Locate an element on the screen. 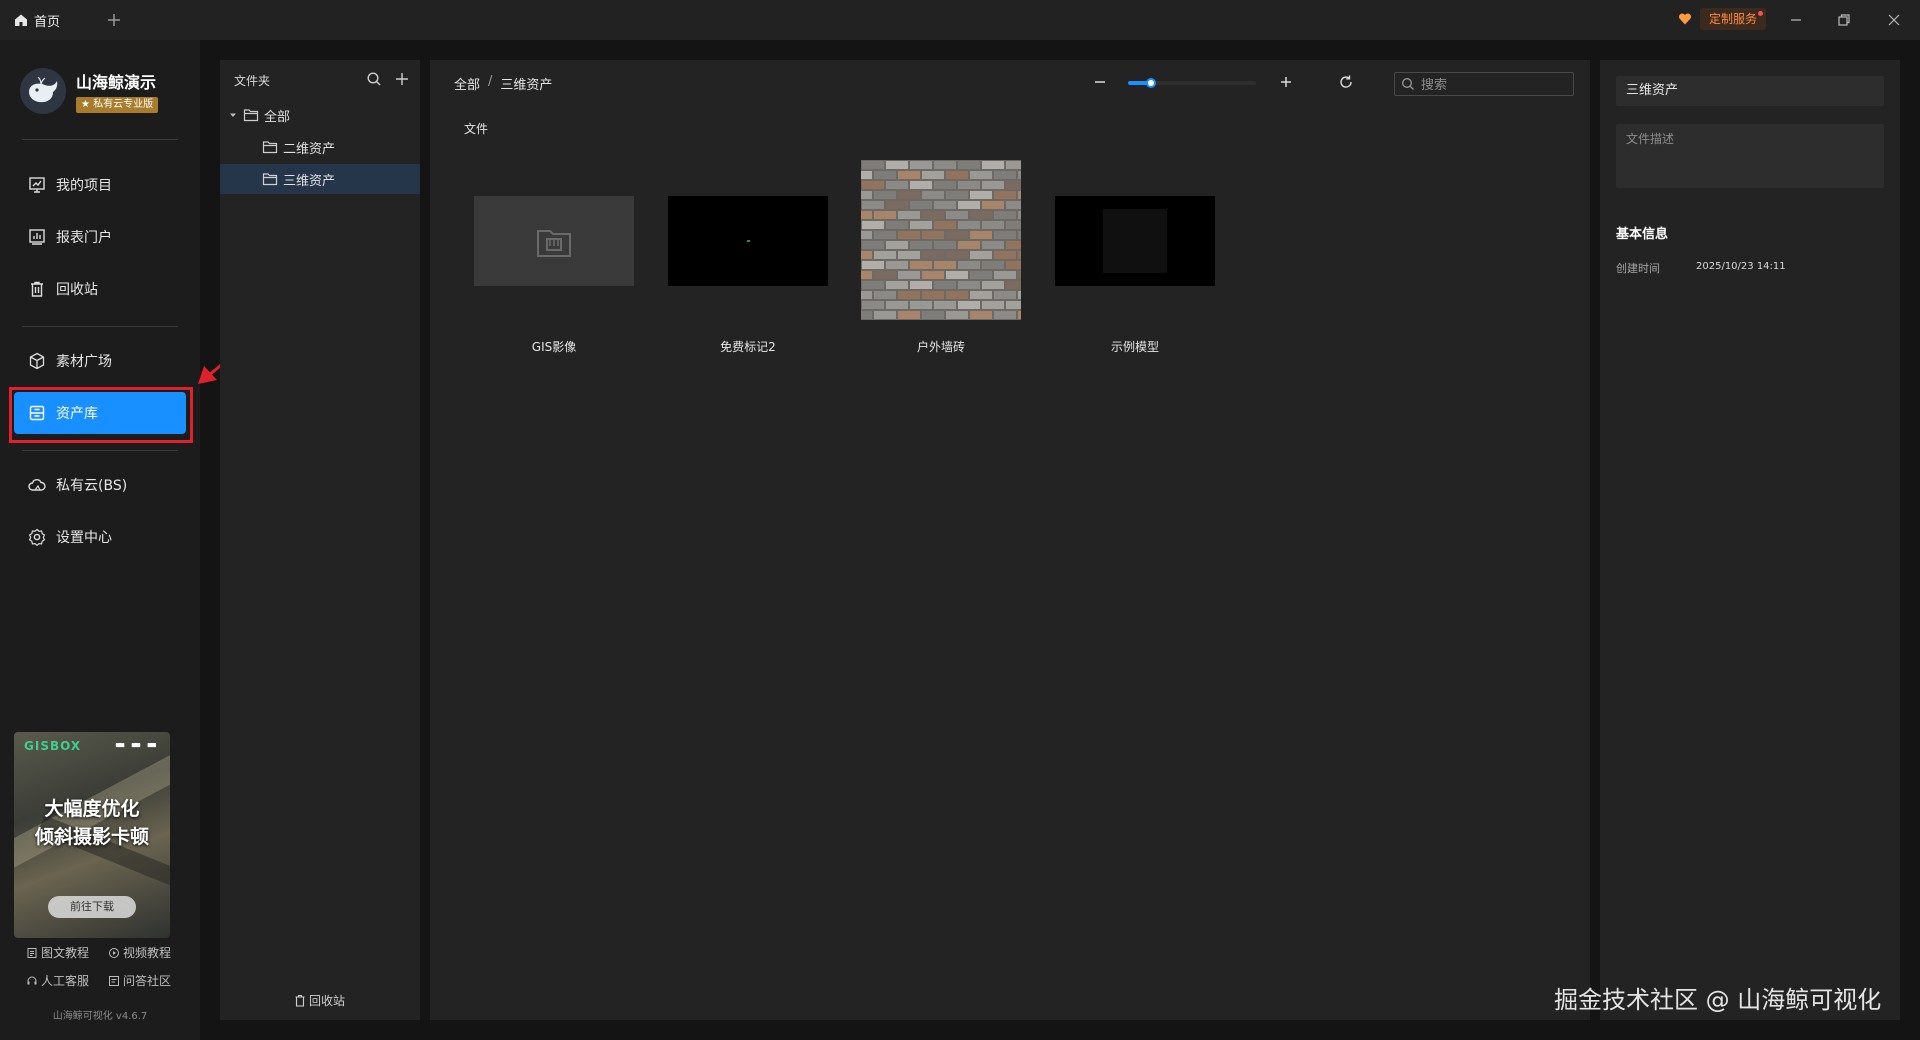  cube-icon is located at coordinates (37, 361).